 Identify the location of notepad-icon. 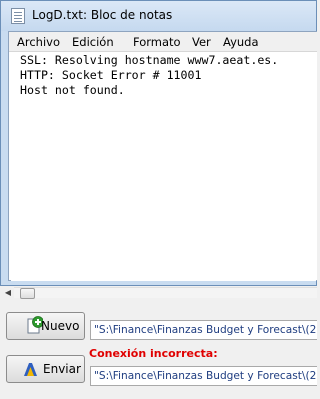
(18, 16).